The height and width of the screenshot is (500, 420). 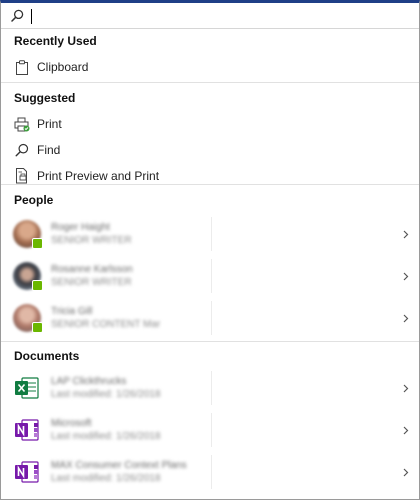 I want to click on document-name: Microsoft, so click(x=71, y=423).